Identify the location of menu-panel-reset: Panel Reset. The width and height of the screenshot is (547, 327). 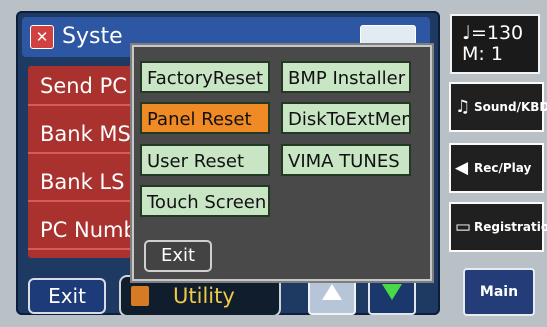
(205, 118).